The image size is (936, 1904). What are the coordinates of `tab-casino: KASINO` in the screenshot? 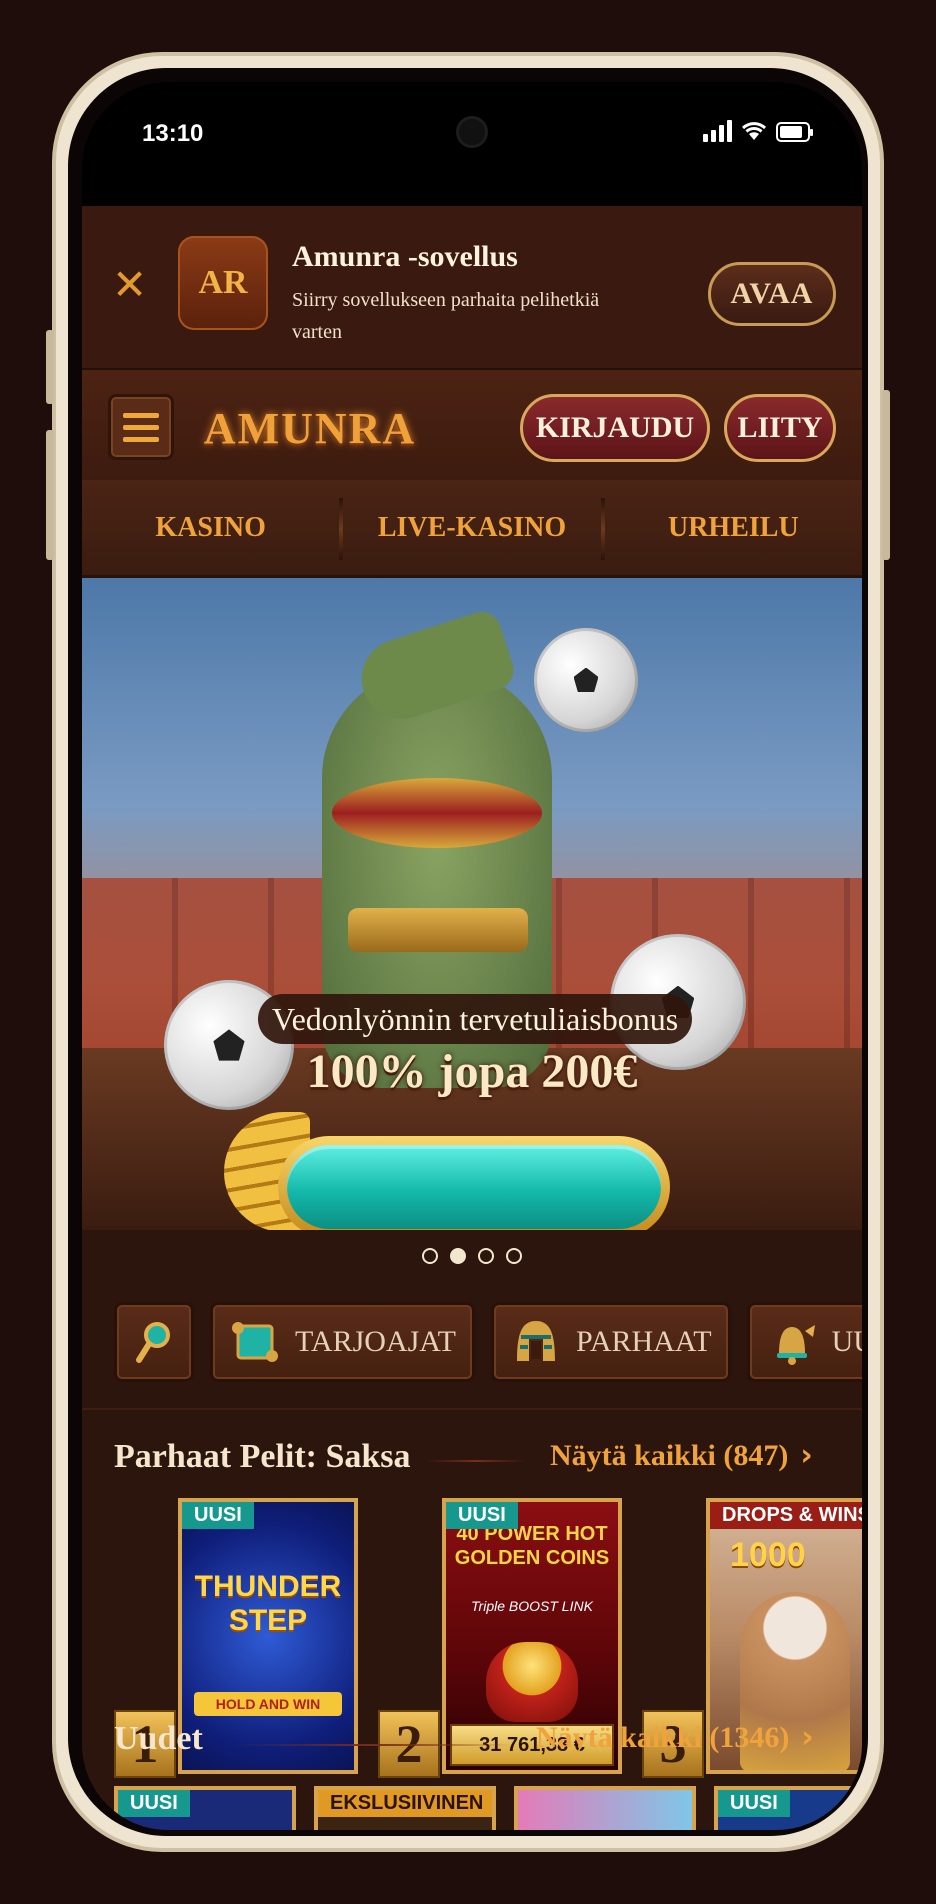 It's located at (210, 527).